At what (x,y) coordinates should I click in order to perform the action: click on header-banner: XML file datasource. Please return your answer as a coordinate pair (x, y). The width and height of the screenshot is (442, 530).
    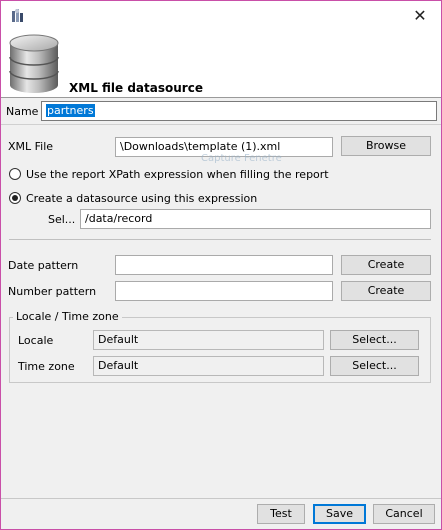
    Looking at the image, I should click on (221, 64).